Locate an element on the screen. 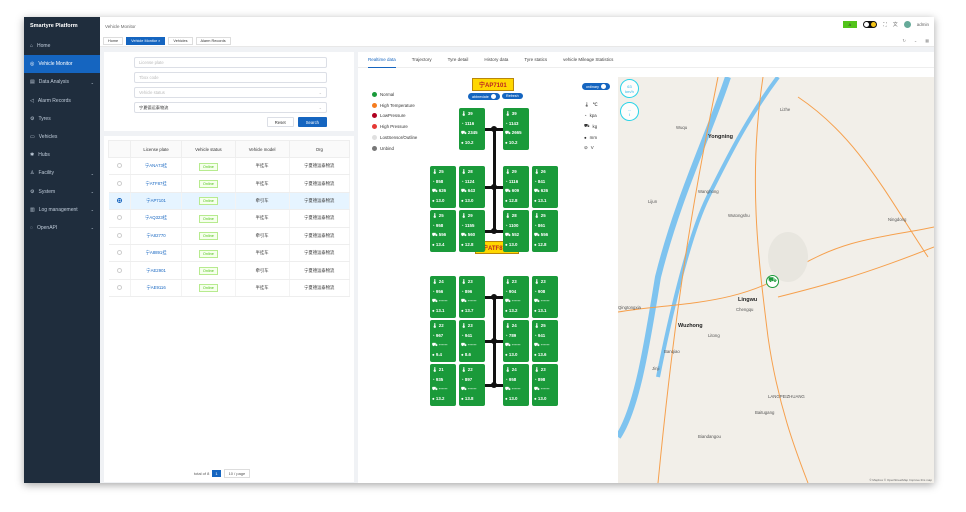 Image resolution: width=966 pixels, height=512 pixels. tyre-card: 🌡 28 ◔ 1124 ⛟ 643 ● 13.0 is located at coordinates (472, 187).